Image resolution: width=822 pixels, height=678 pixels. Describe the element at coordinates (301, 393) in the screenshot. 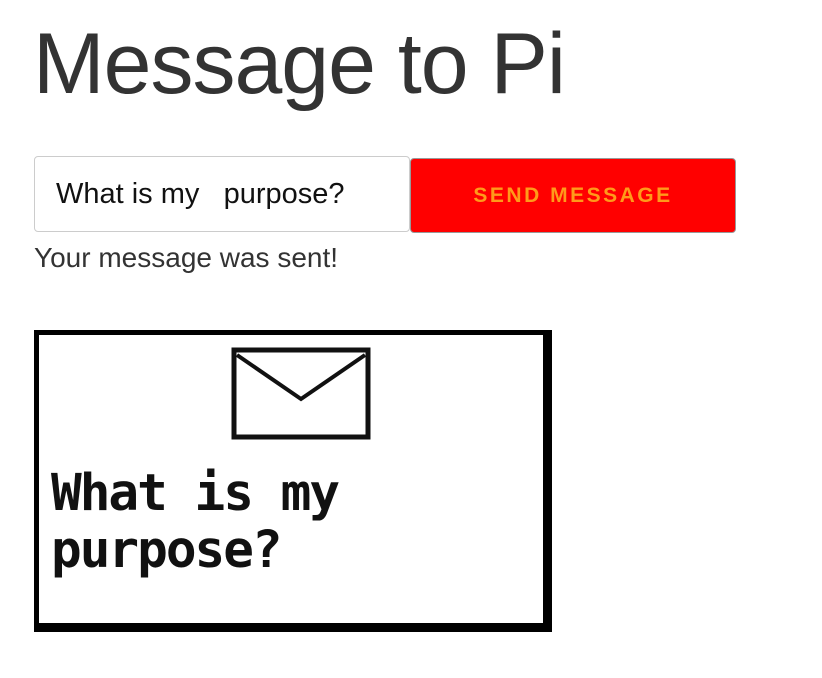

I see `envelope-icon` at that location.